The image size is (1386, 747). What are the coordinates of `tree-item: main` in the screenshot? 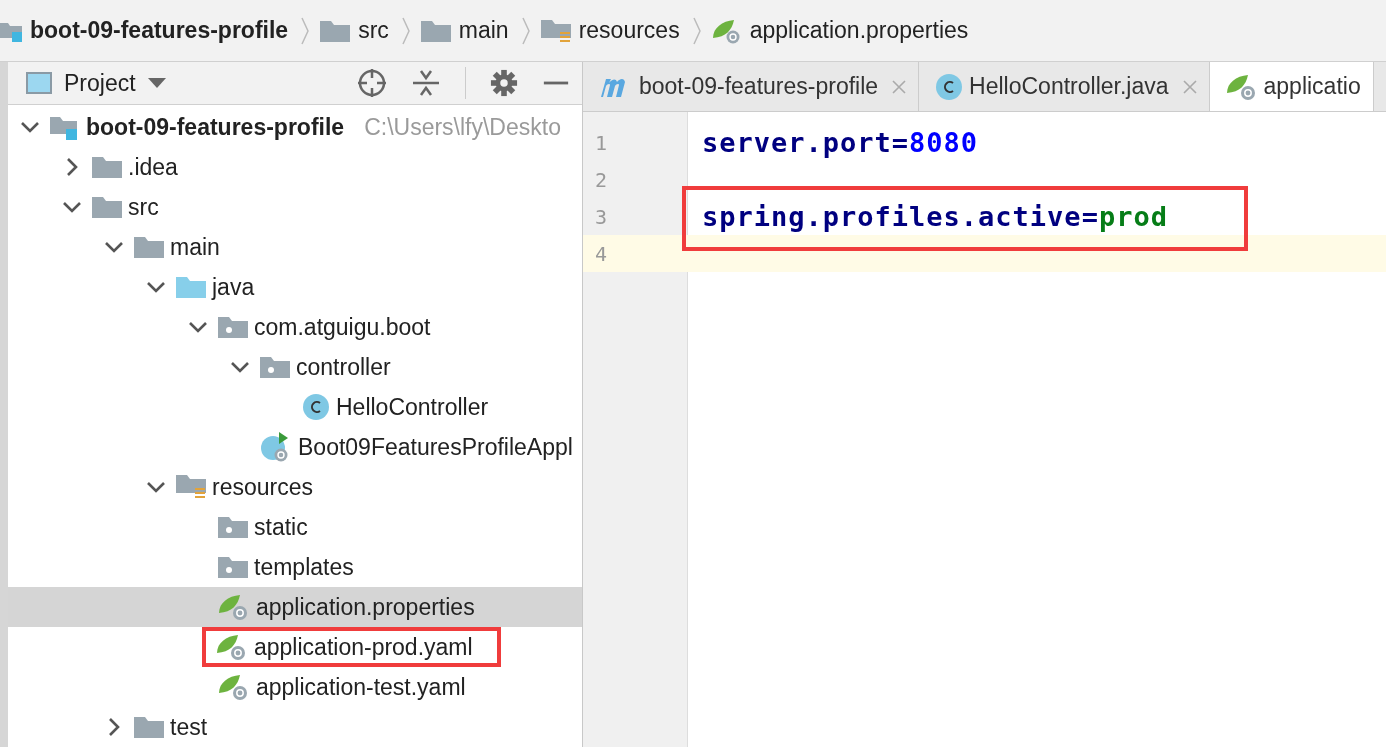 It's located at (180, 247).